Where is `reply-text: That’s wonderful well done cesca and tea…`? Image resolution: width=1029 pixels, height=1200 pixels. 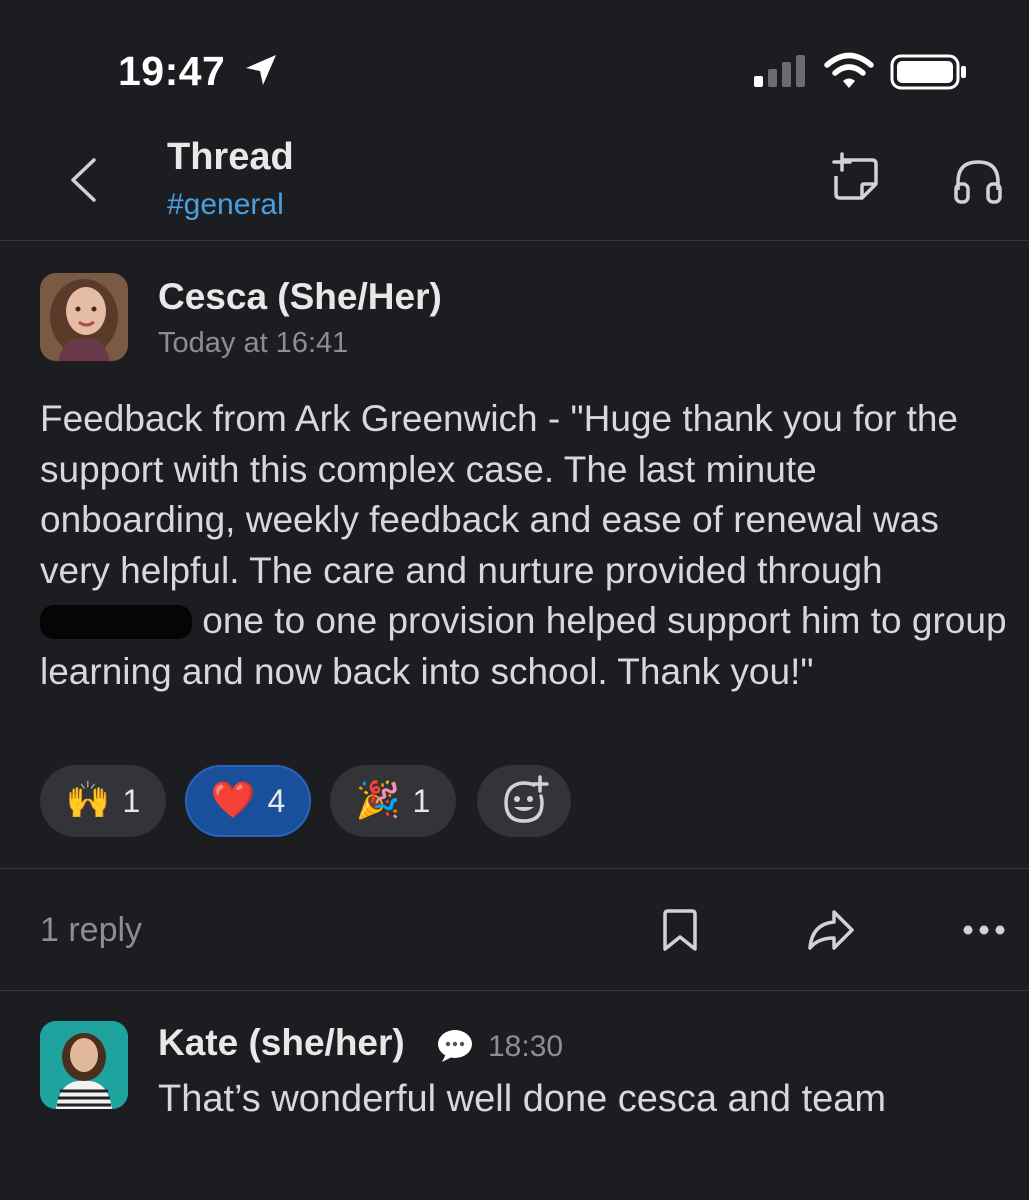
reply-text: That’s wonderful well done cesca and tea… is located at coordinates (522, 1099).